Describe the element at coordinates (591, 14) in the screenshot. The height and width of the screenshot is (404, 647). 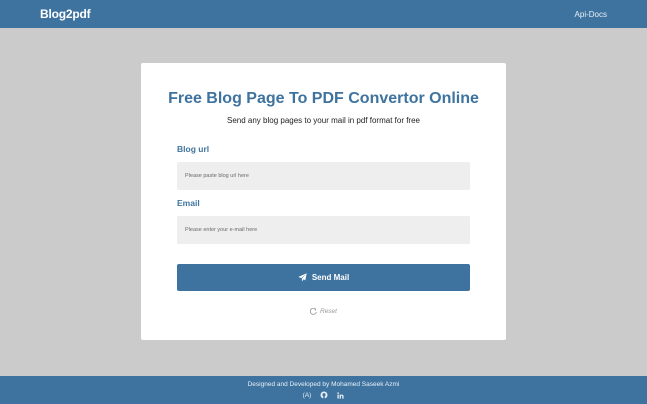
I see `api-docs-link: Api-Docs` at that location.